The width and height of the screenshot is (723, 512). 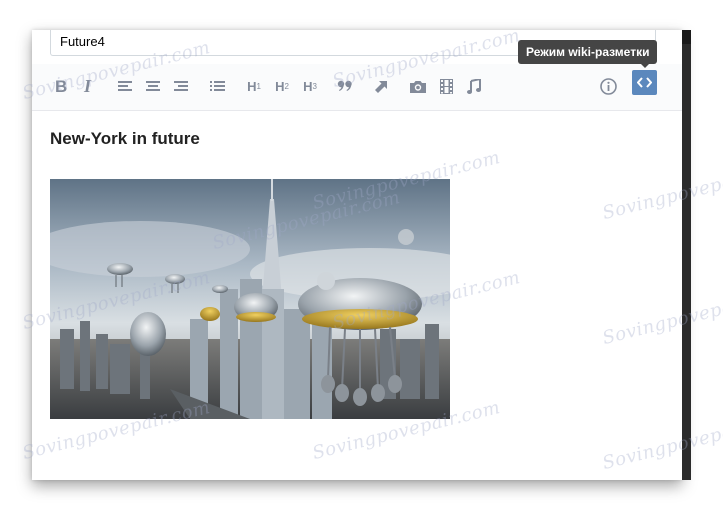 I want to click on bold-button: B, so click(x=61, y=86).